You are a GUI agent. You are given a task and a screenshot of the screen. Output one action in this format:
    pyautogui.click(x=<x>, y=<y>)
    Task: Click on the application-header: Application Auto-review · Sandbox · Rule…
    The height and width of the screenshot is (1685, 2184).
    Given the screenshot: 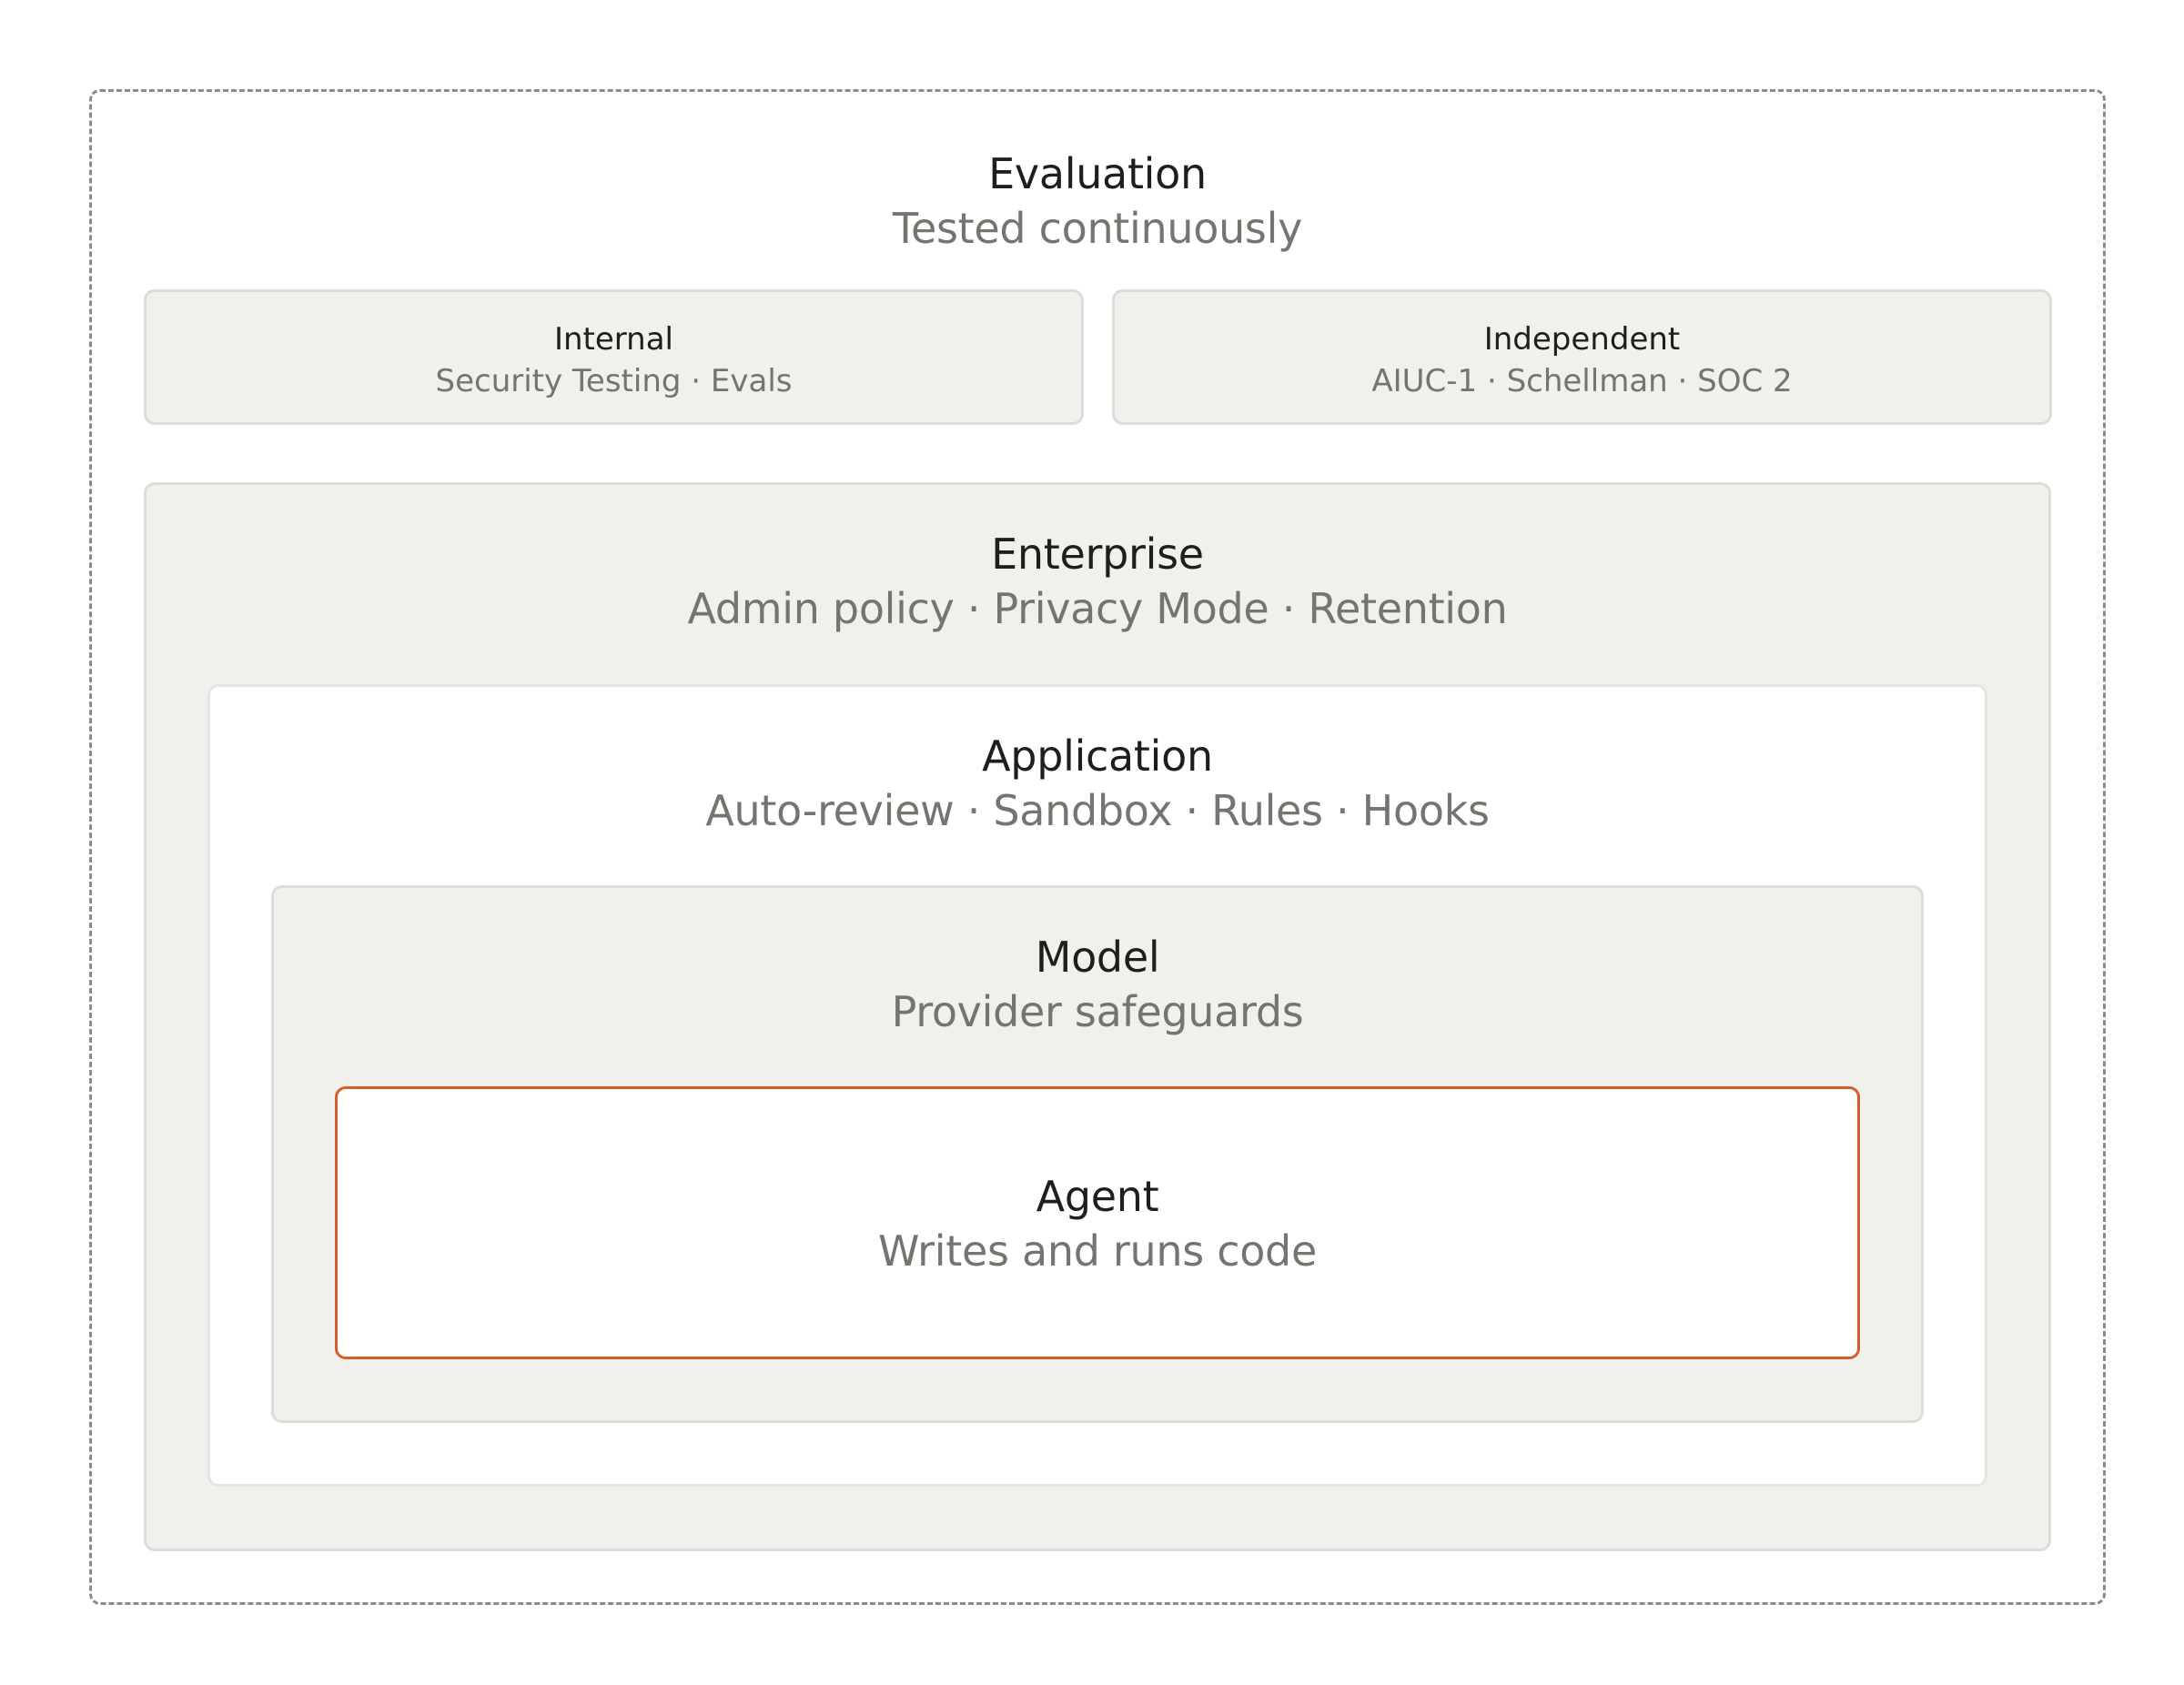 What is the action you would take?
    pyautogui.click(x=1097, y=784)
    